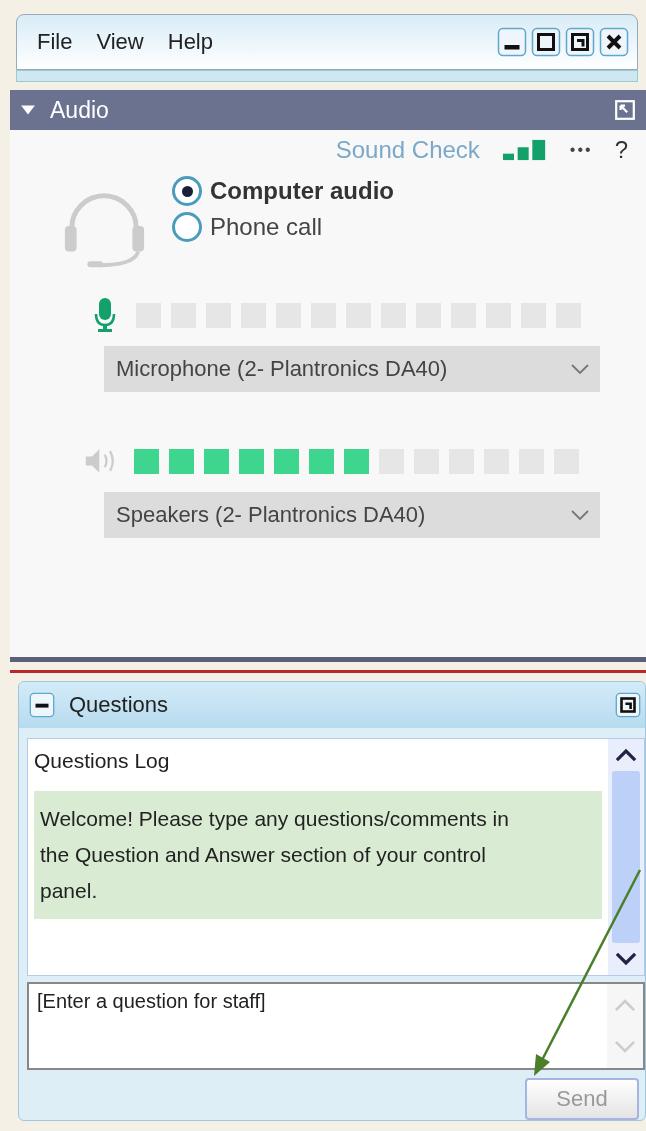 This screenshot has width=646, height=1131. What do you see at coordinates (42, 705) in the screenshot?
I see `collapse-icon` at bounding box center [42, 705].